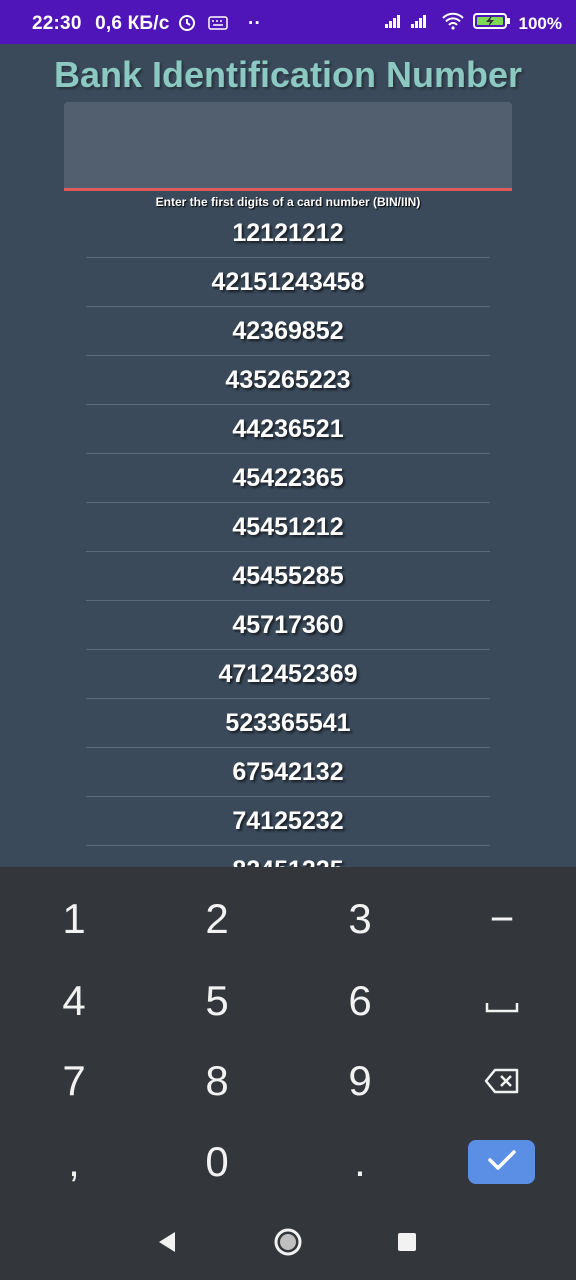 This screenshot has height=1280, width=576. Describe the element at coordinates (288, 331) in the screenshot. I see `bin-list-item: 42369852` at that location.